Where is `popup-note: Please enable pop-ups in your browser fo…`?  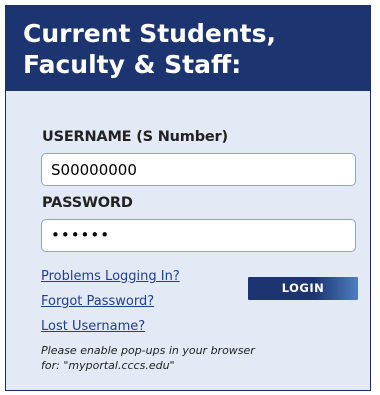 popup-note: Please enable pop-ups in your browser fo… is located at coordinates (191, 358).